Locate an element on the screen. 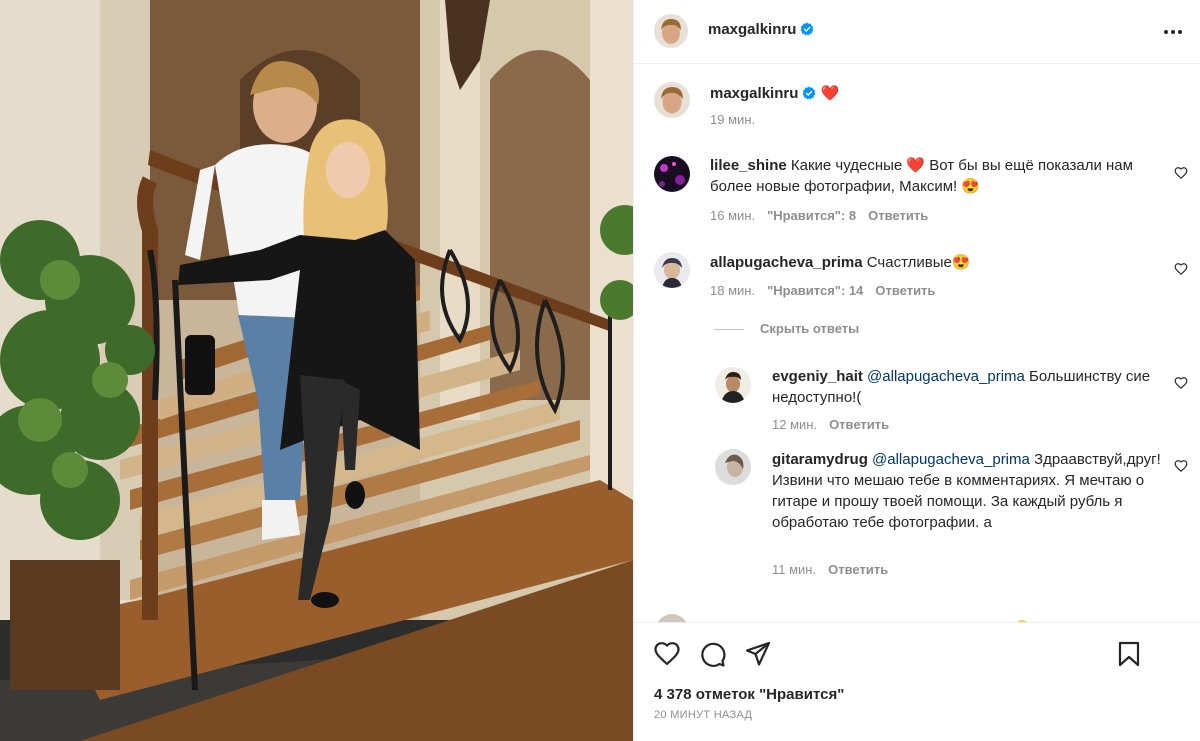 Image resolution: width=1200 pixels, height=741 pixels. hide-replies-button: Скрыть ответы is located at coordinates (786, 328).